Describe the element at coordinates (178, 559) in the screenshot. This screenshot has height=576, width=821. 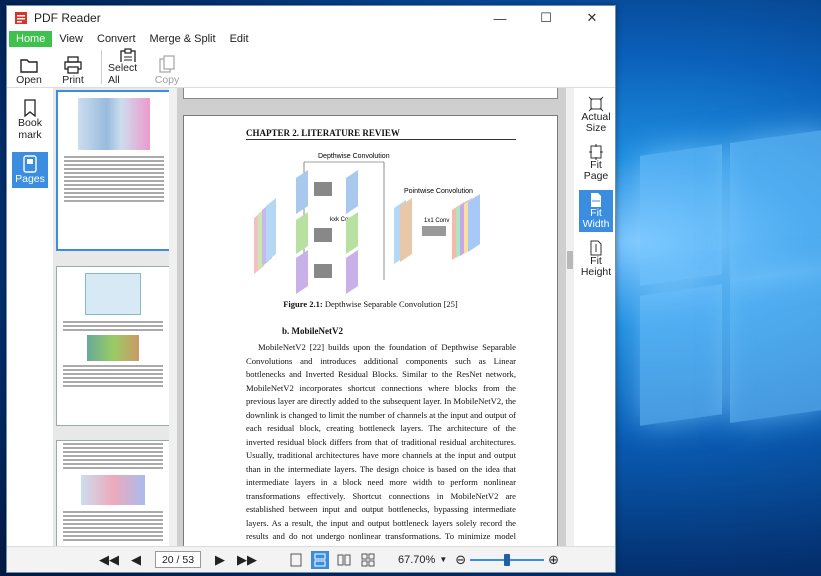
I see `page-number-input: 20 / 53` at that location.